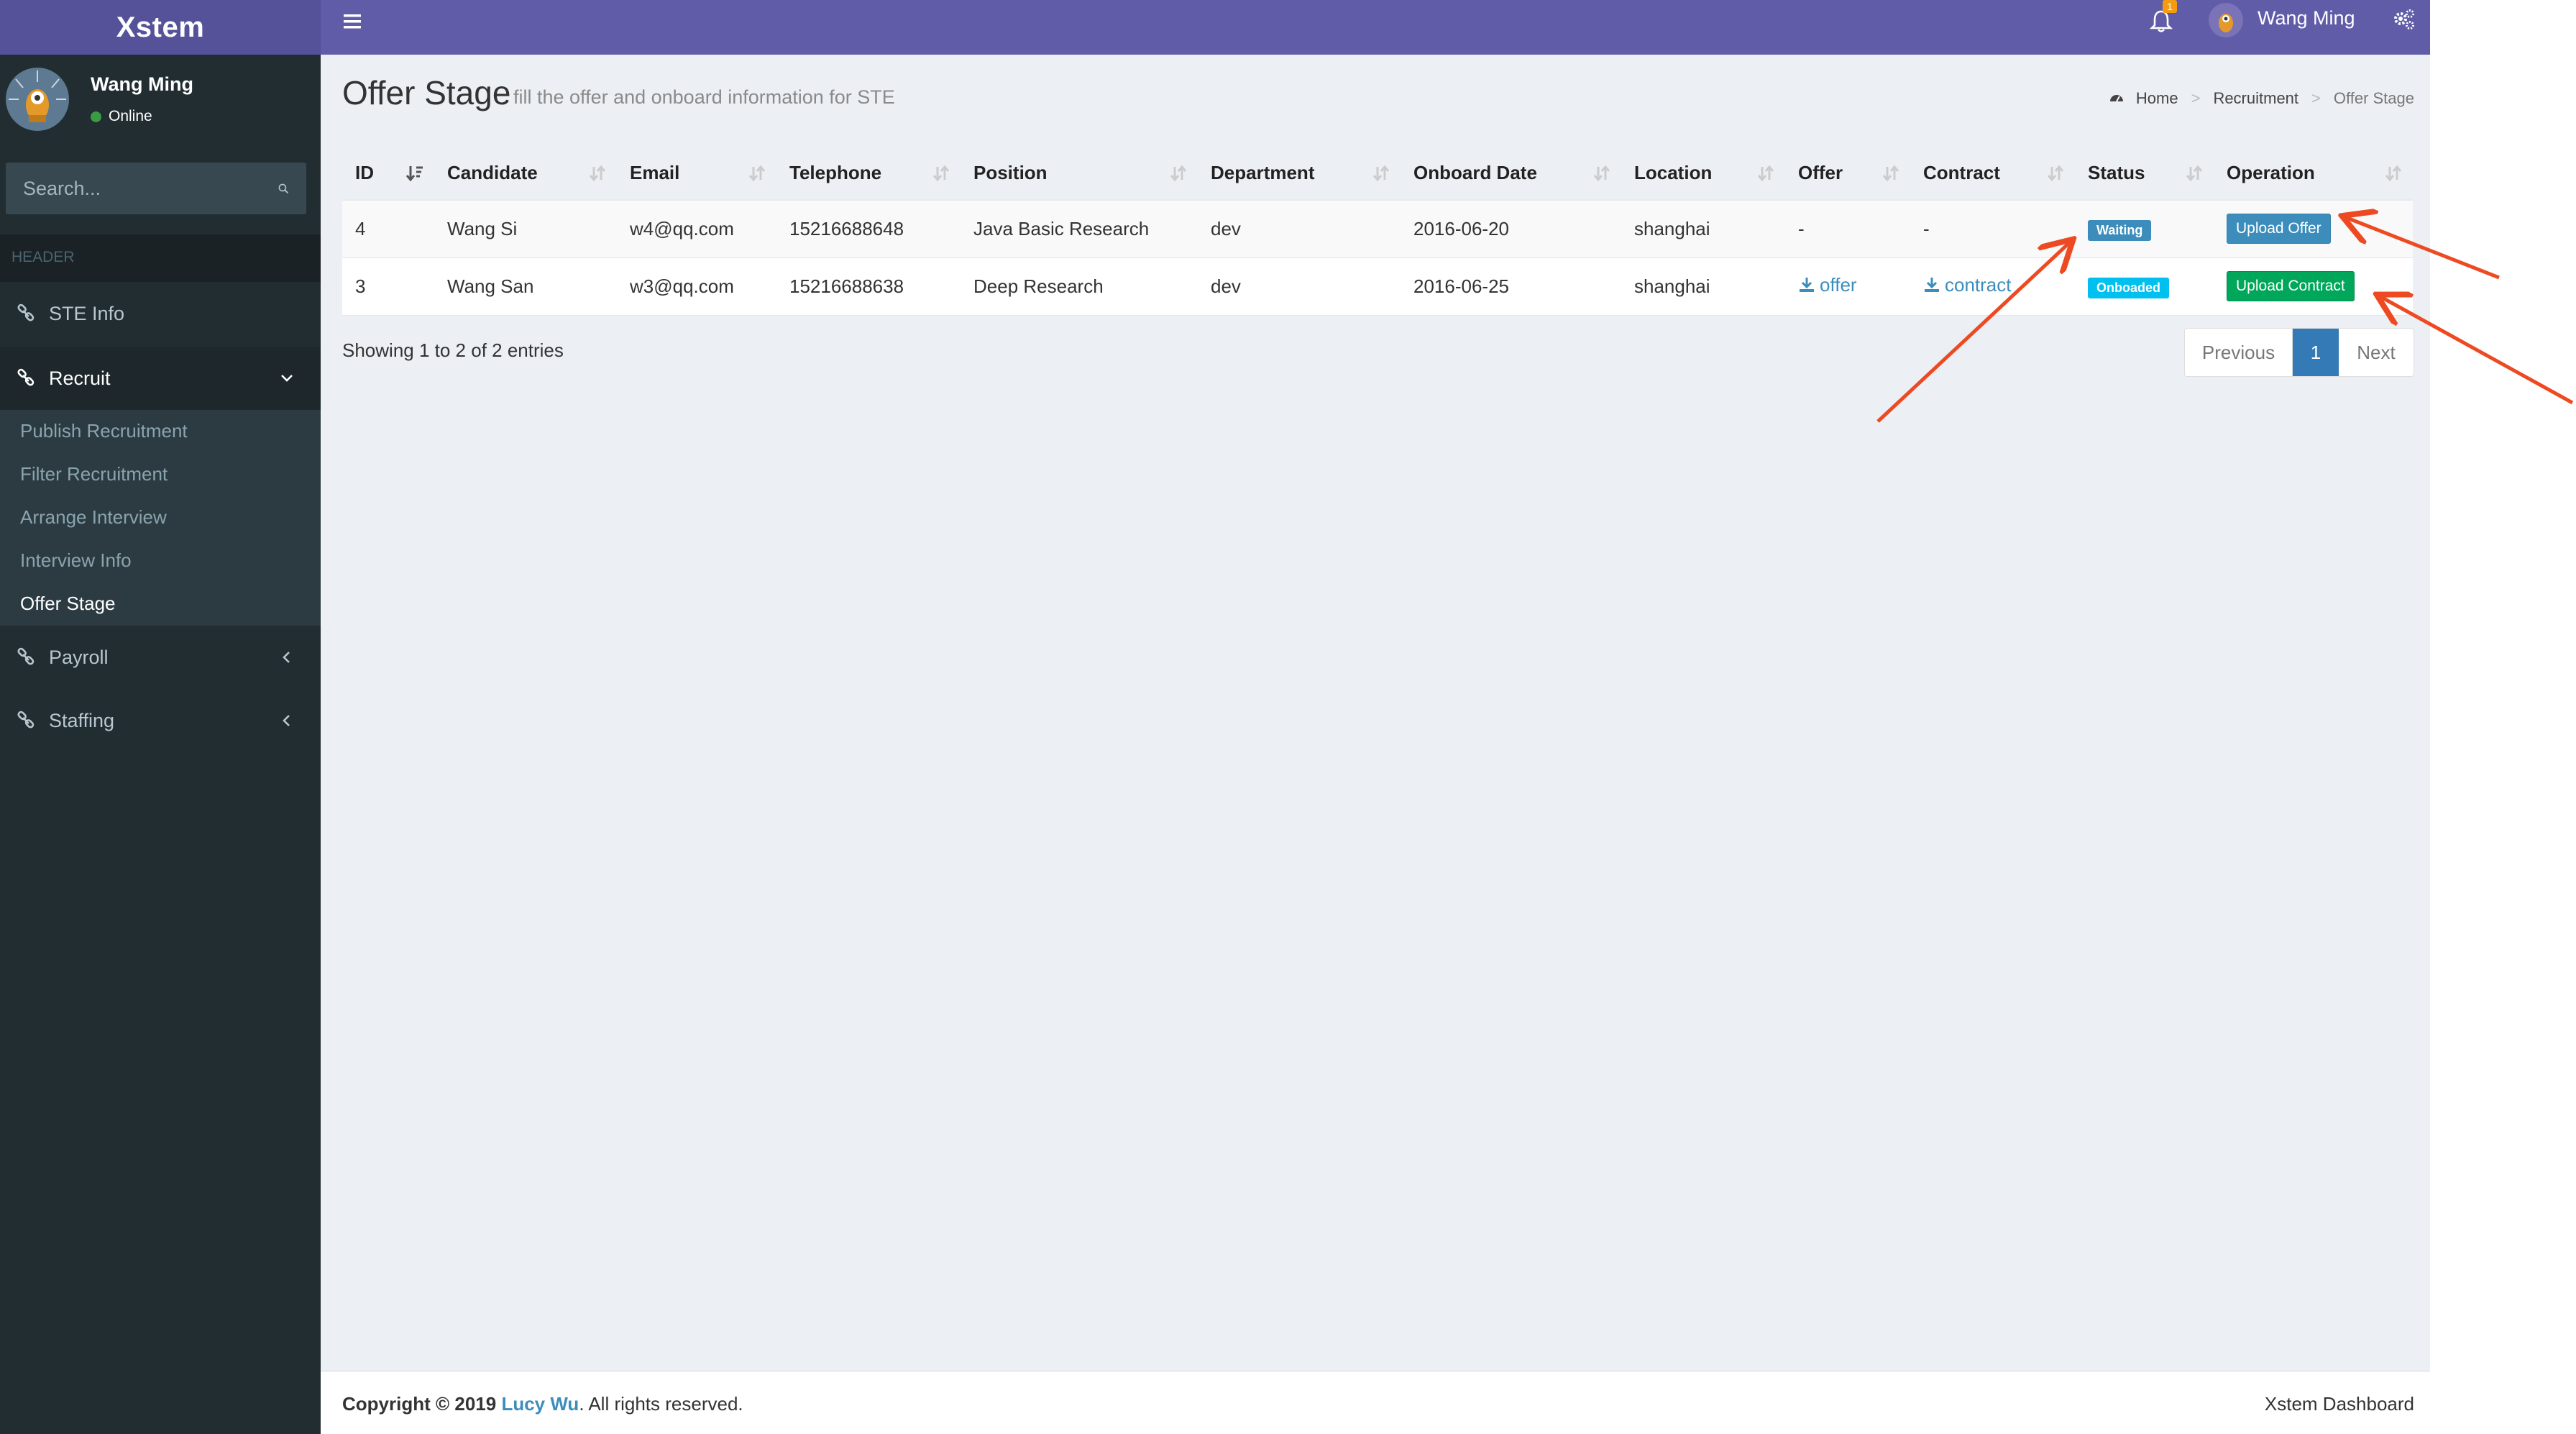 This screenshot has height=1434, width=2576. What do you see at coordinates (1703, 174) in the screenshot?
I see `column-header-location: Location` at bounding box center [1703, 174].